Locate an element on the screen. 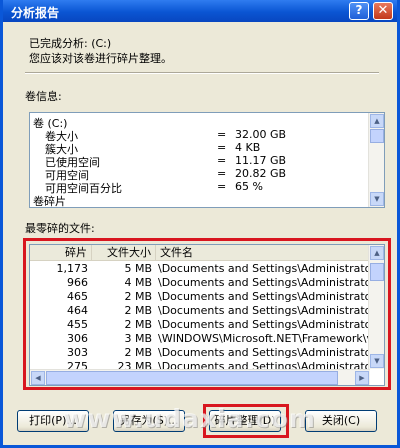 The width and height of the screenshot is (400, 448). volume-info-label: 卷信息: is located at coordinates (43, 96).